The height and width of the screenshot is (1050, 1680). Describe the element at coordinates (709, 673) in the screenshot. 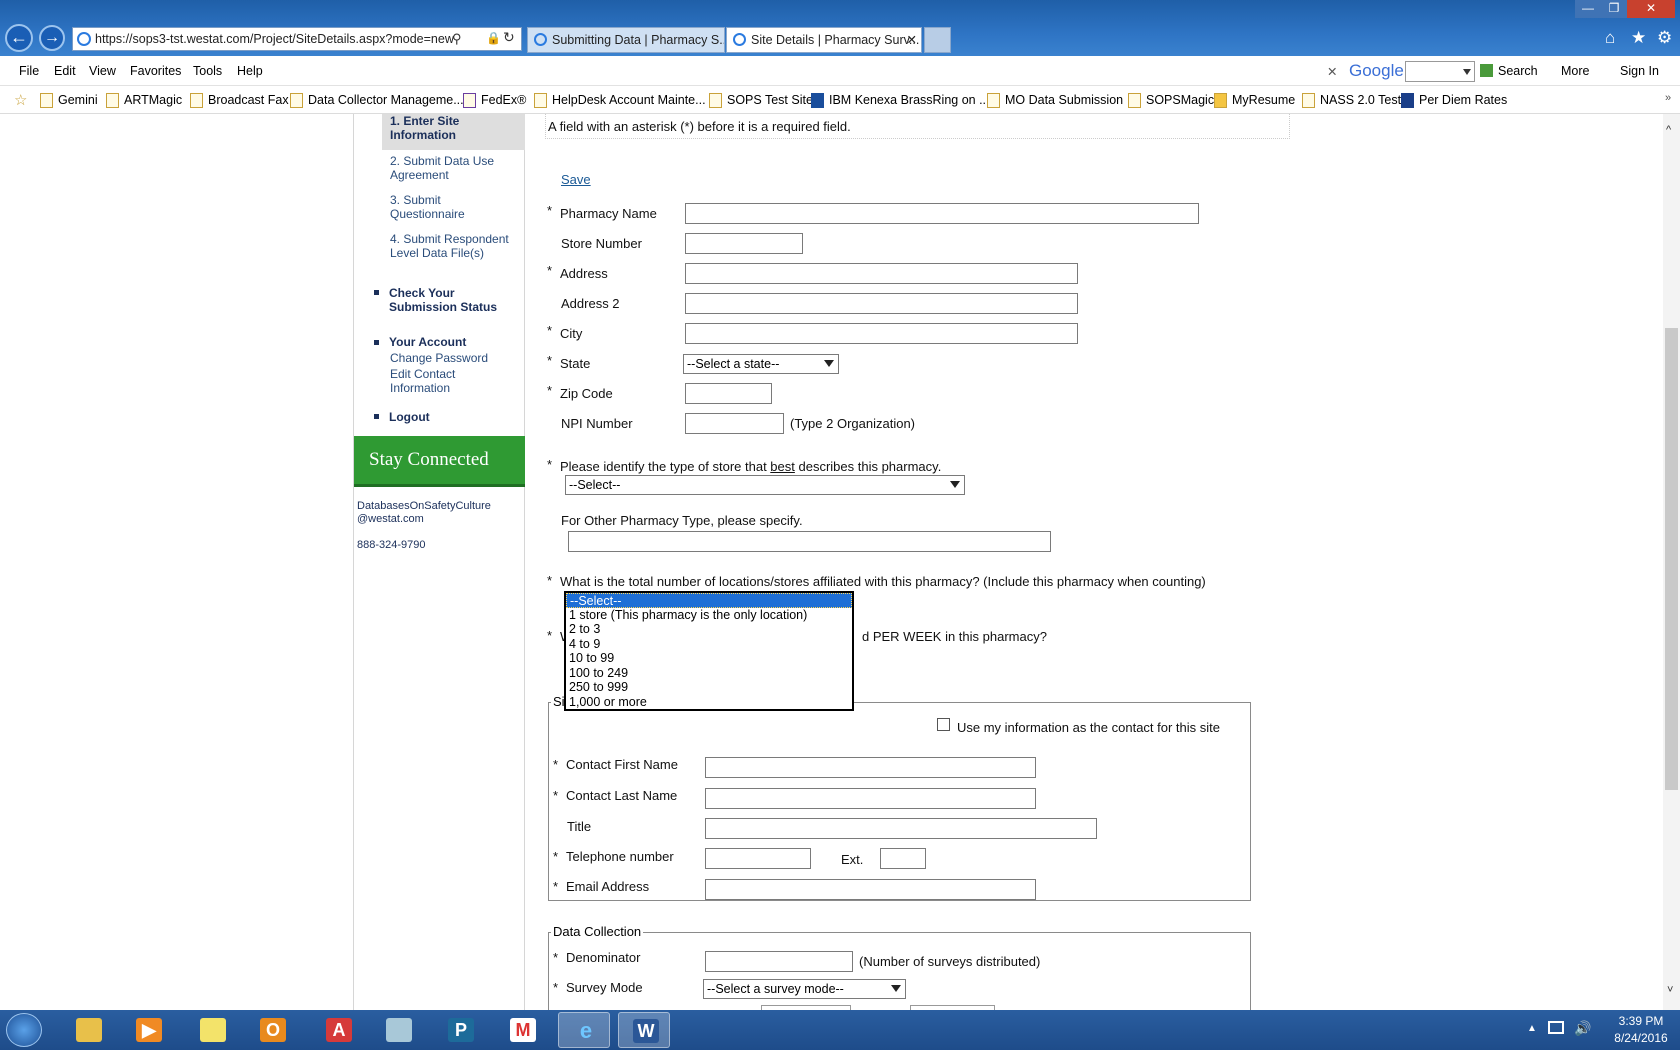

I see `locations-option: 100 to 249` at that location.